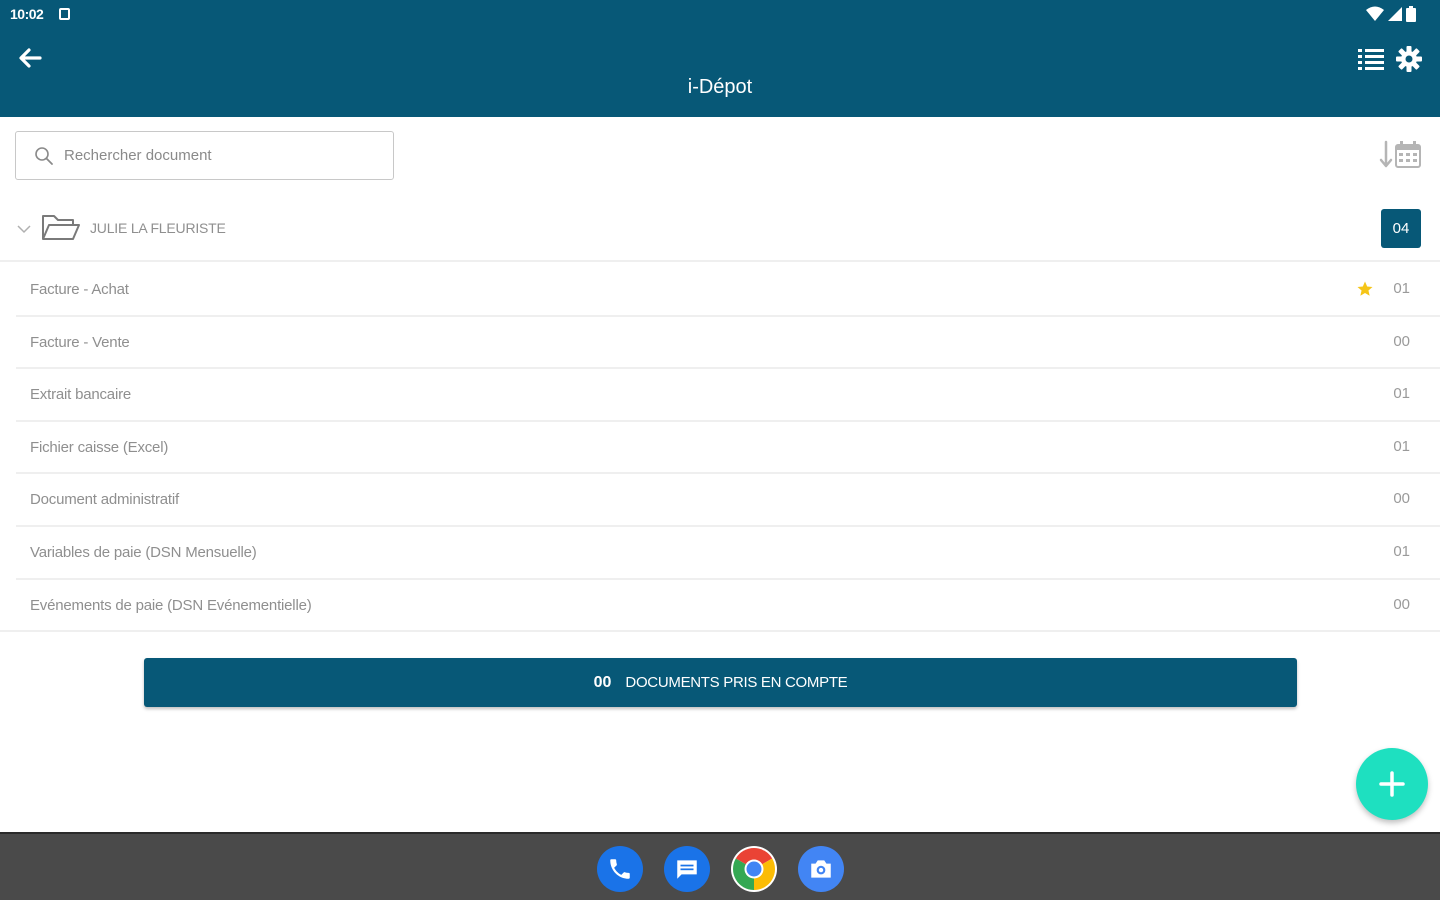  I want to click on settings-button, so click(1409, 59).